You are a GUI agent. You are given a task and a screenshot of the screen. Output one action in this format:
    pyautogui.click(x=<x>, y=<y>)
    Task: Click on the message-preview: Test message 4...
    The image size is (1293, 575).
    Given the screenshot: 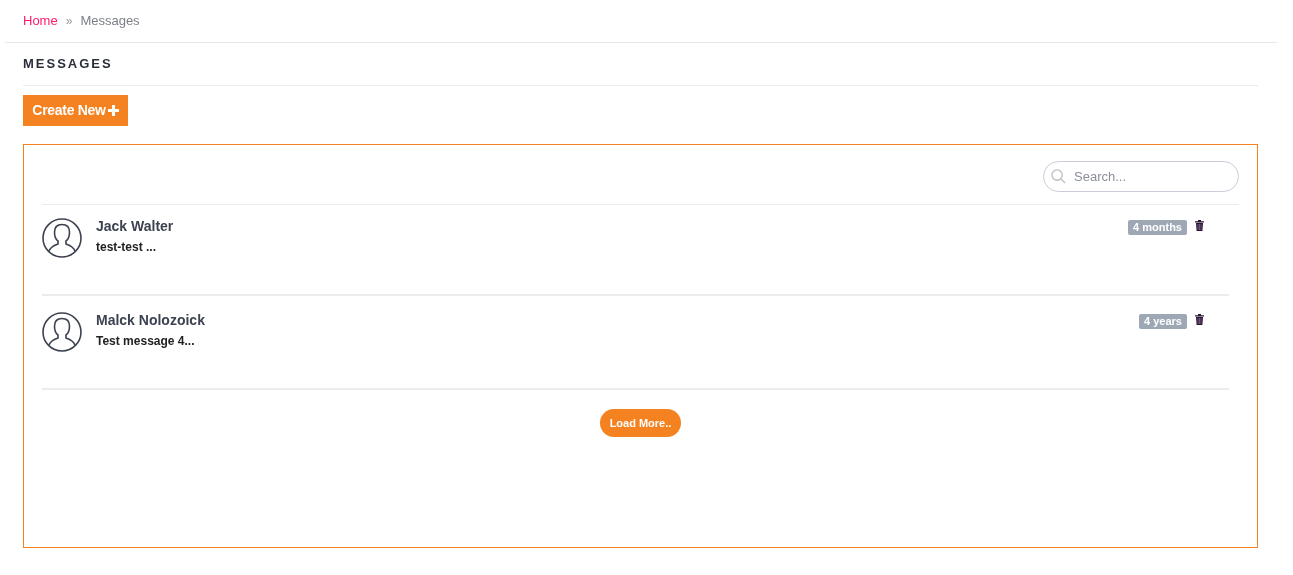 What is the action you would take?
    pyautogui.click(x=146, y=341)
    